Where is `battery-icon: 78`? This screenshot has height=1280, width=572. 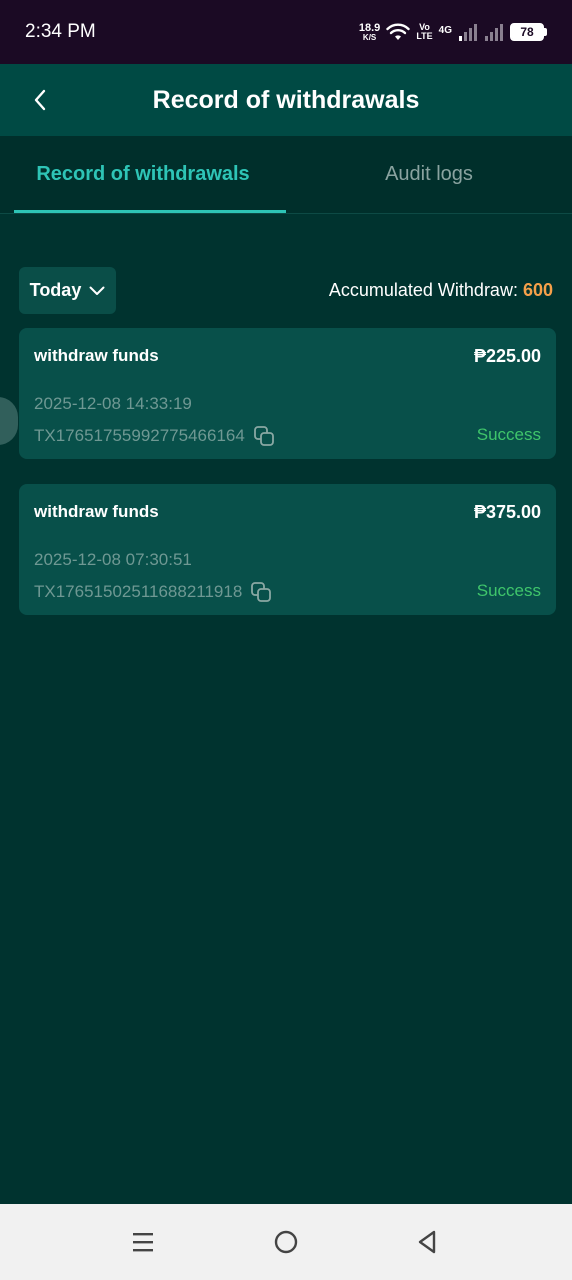 battery-icon: 78 is located at coordinates (528, 32).